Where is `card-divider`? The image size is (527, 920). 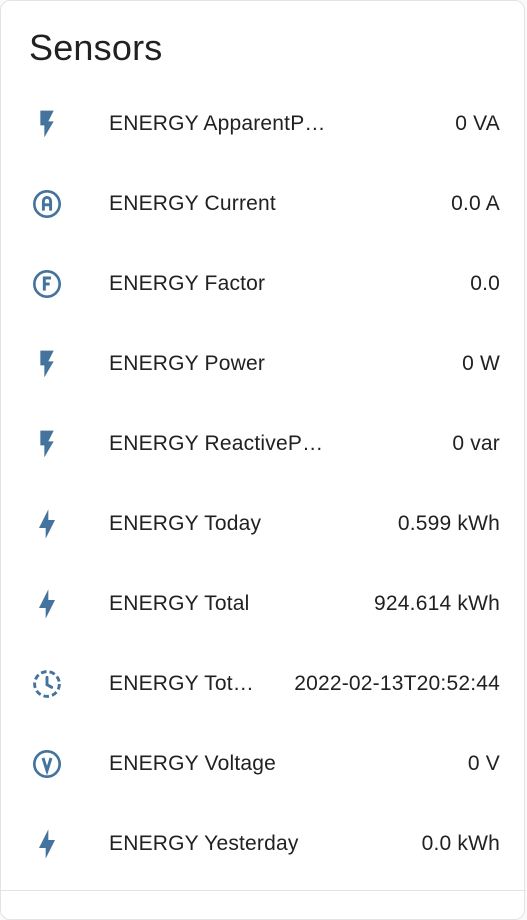
card-divider is located at coordinates (263, 890).